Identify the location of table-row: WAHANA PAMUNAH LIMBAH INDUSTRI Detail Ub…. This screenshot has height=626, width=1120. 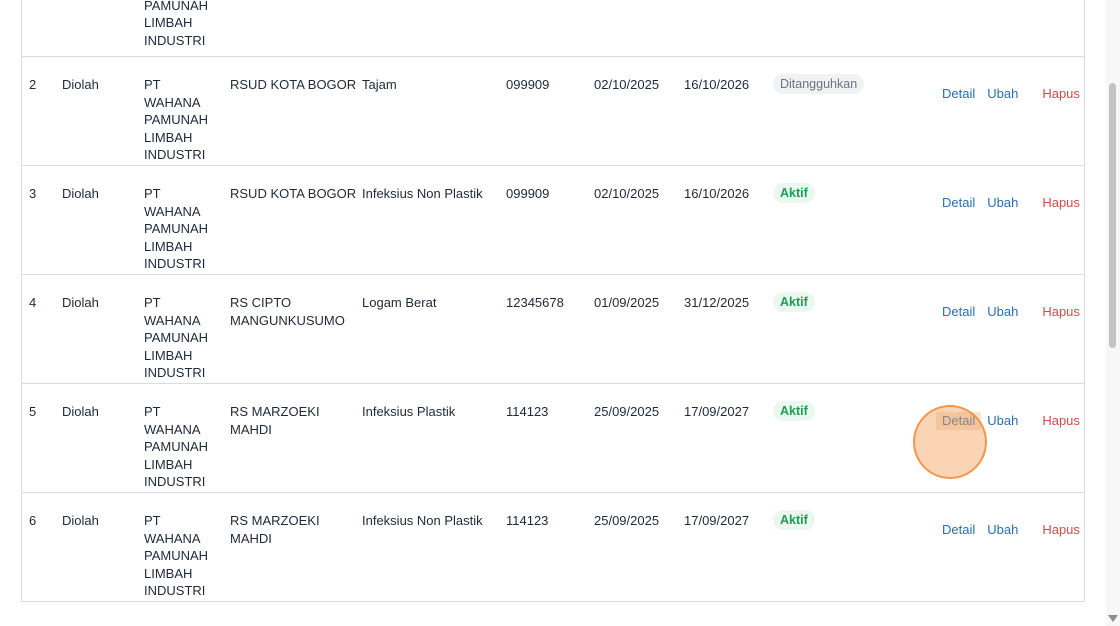
(553, 28).